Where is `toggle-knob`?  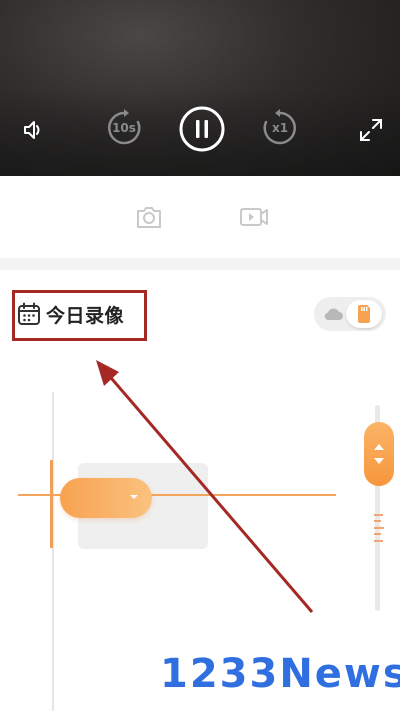
toggle-knob is located at coordinates (364, 314).